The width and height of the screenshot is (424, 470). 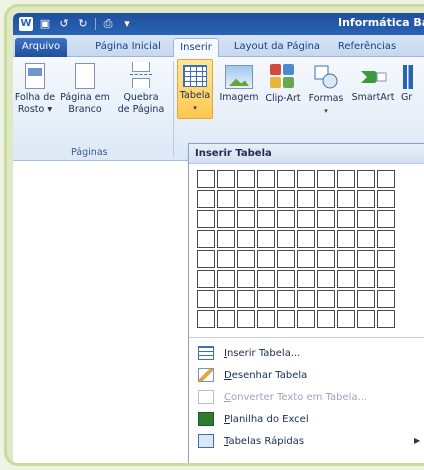 What do you see at coordinates (277, 47) in the screenshot?
I see `tab-layout-da-pagina: Layout da Página` at bounding box center [277, 47].